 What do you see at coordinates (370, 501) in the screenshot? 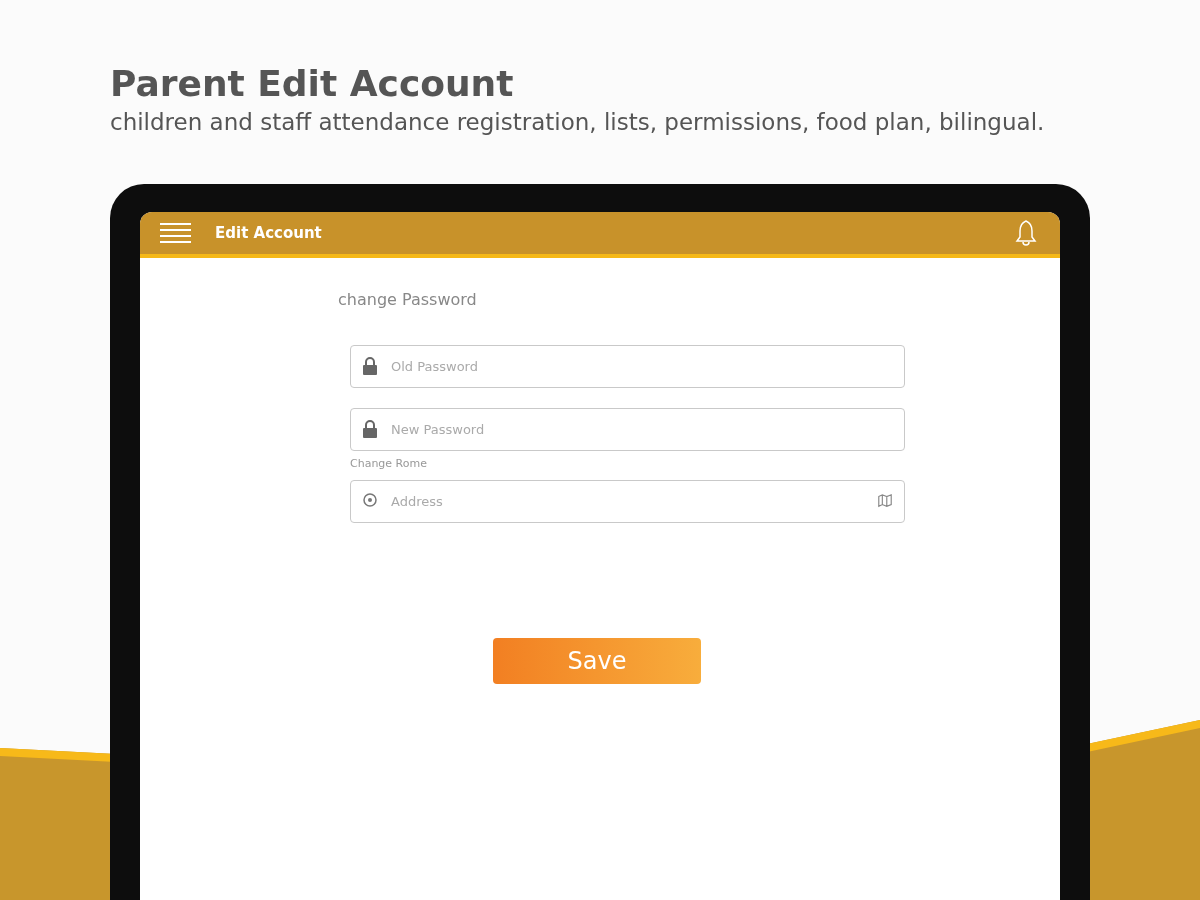
I see `location-icon` at bounding box center [370, 501].